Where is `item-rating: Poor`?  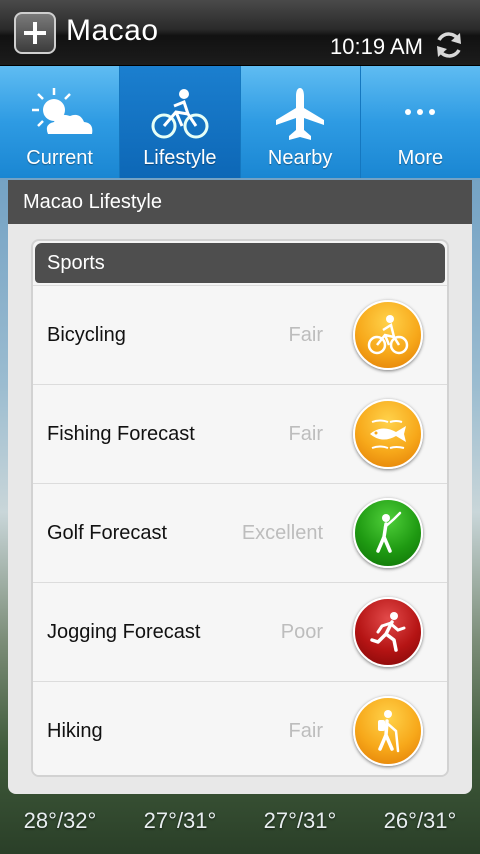 item-rating: Poor is located at coordinates (301, 632).